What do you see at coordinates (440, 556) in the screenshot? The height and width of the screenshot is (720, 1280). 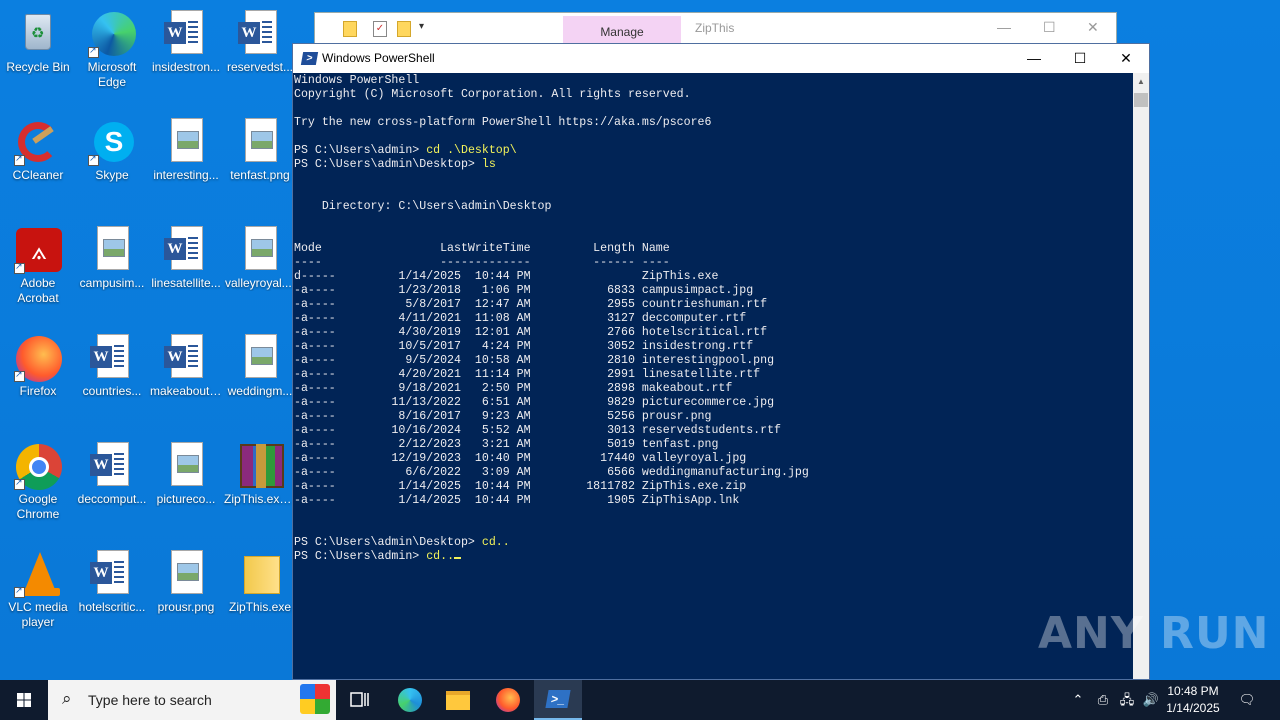 I see `console-command: cd..` at bounding box center [440, 556].